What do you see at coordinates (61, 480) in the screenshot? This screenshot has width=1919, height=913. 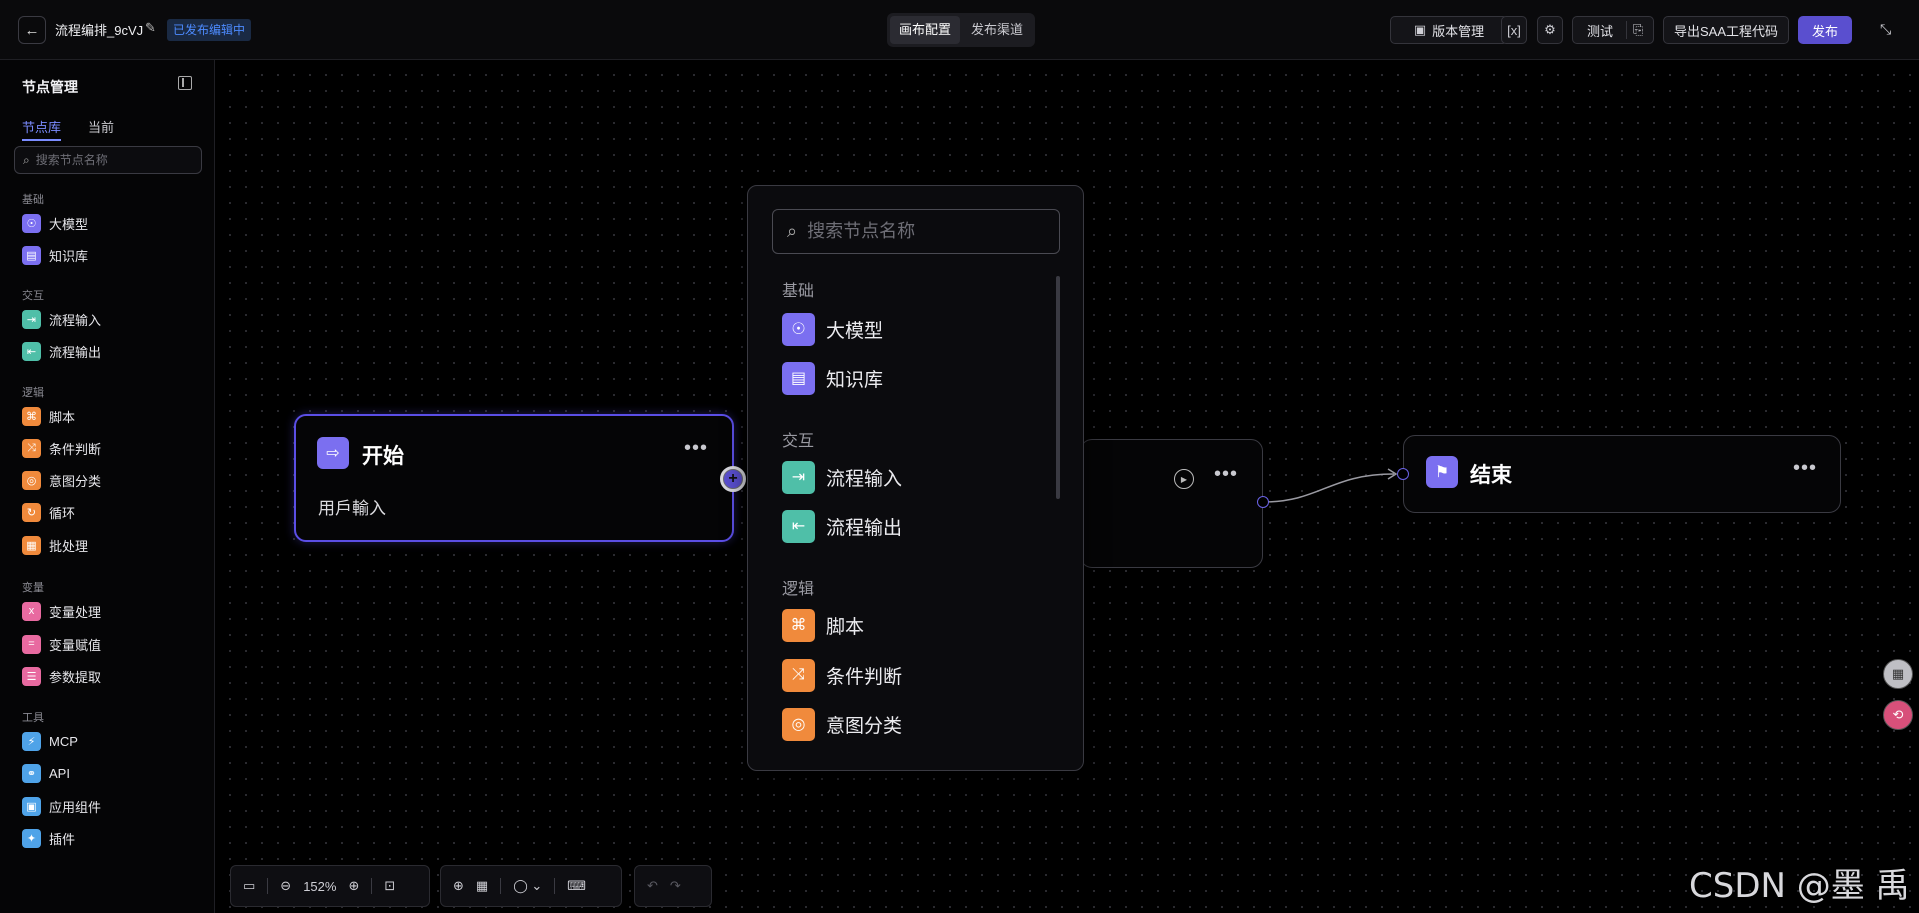 I see `sidebar-item-intent: ◎ 意图分类` at bounding box center [61, 480].